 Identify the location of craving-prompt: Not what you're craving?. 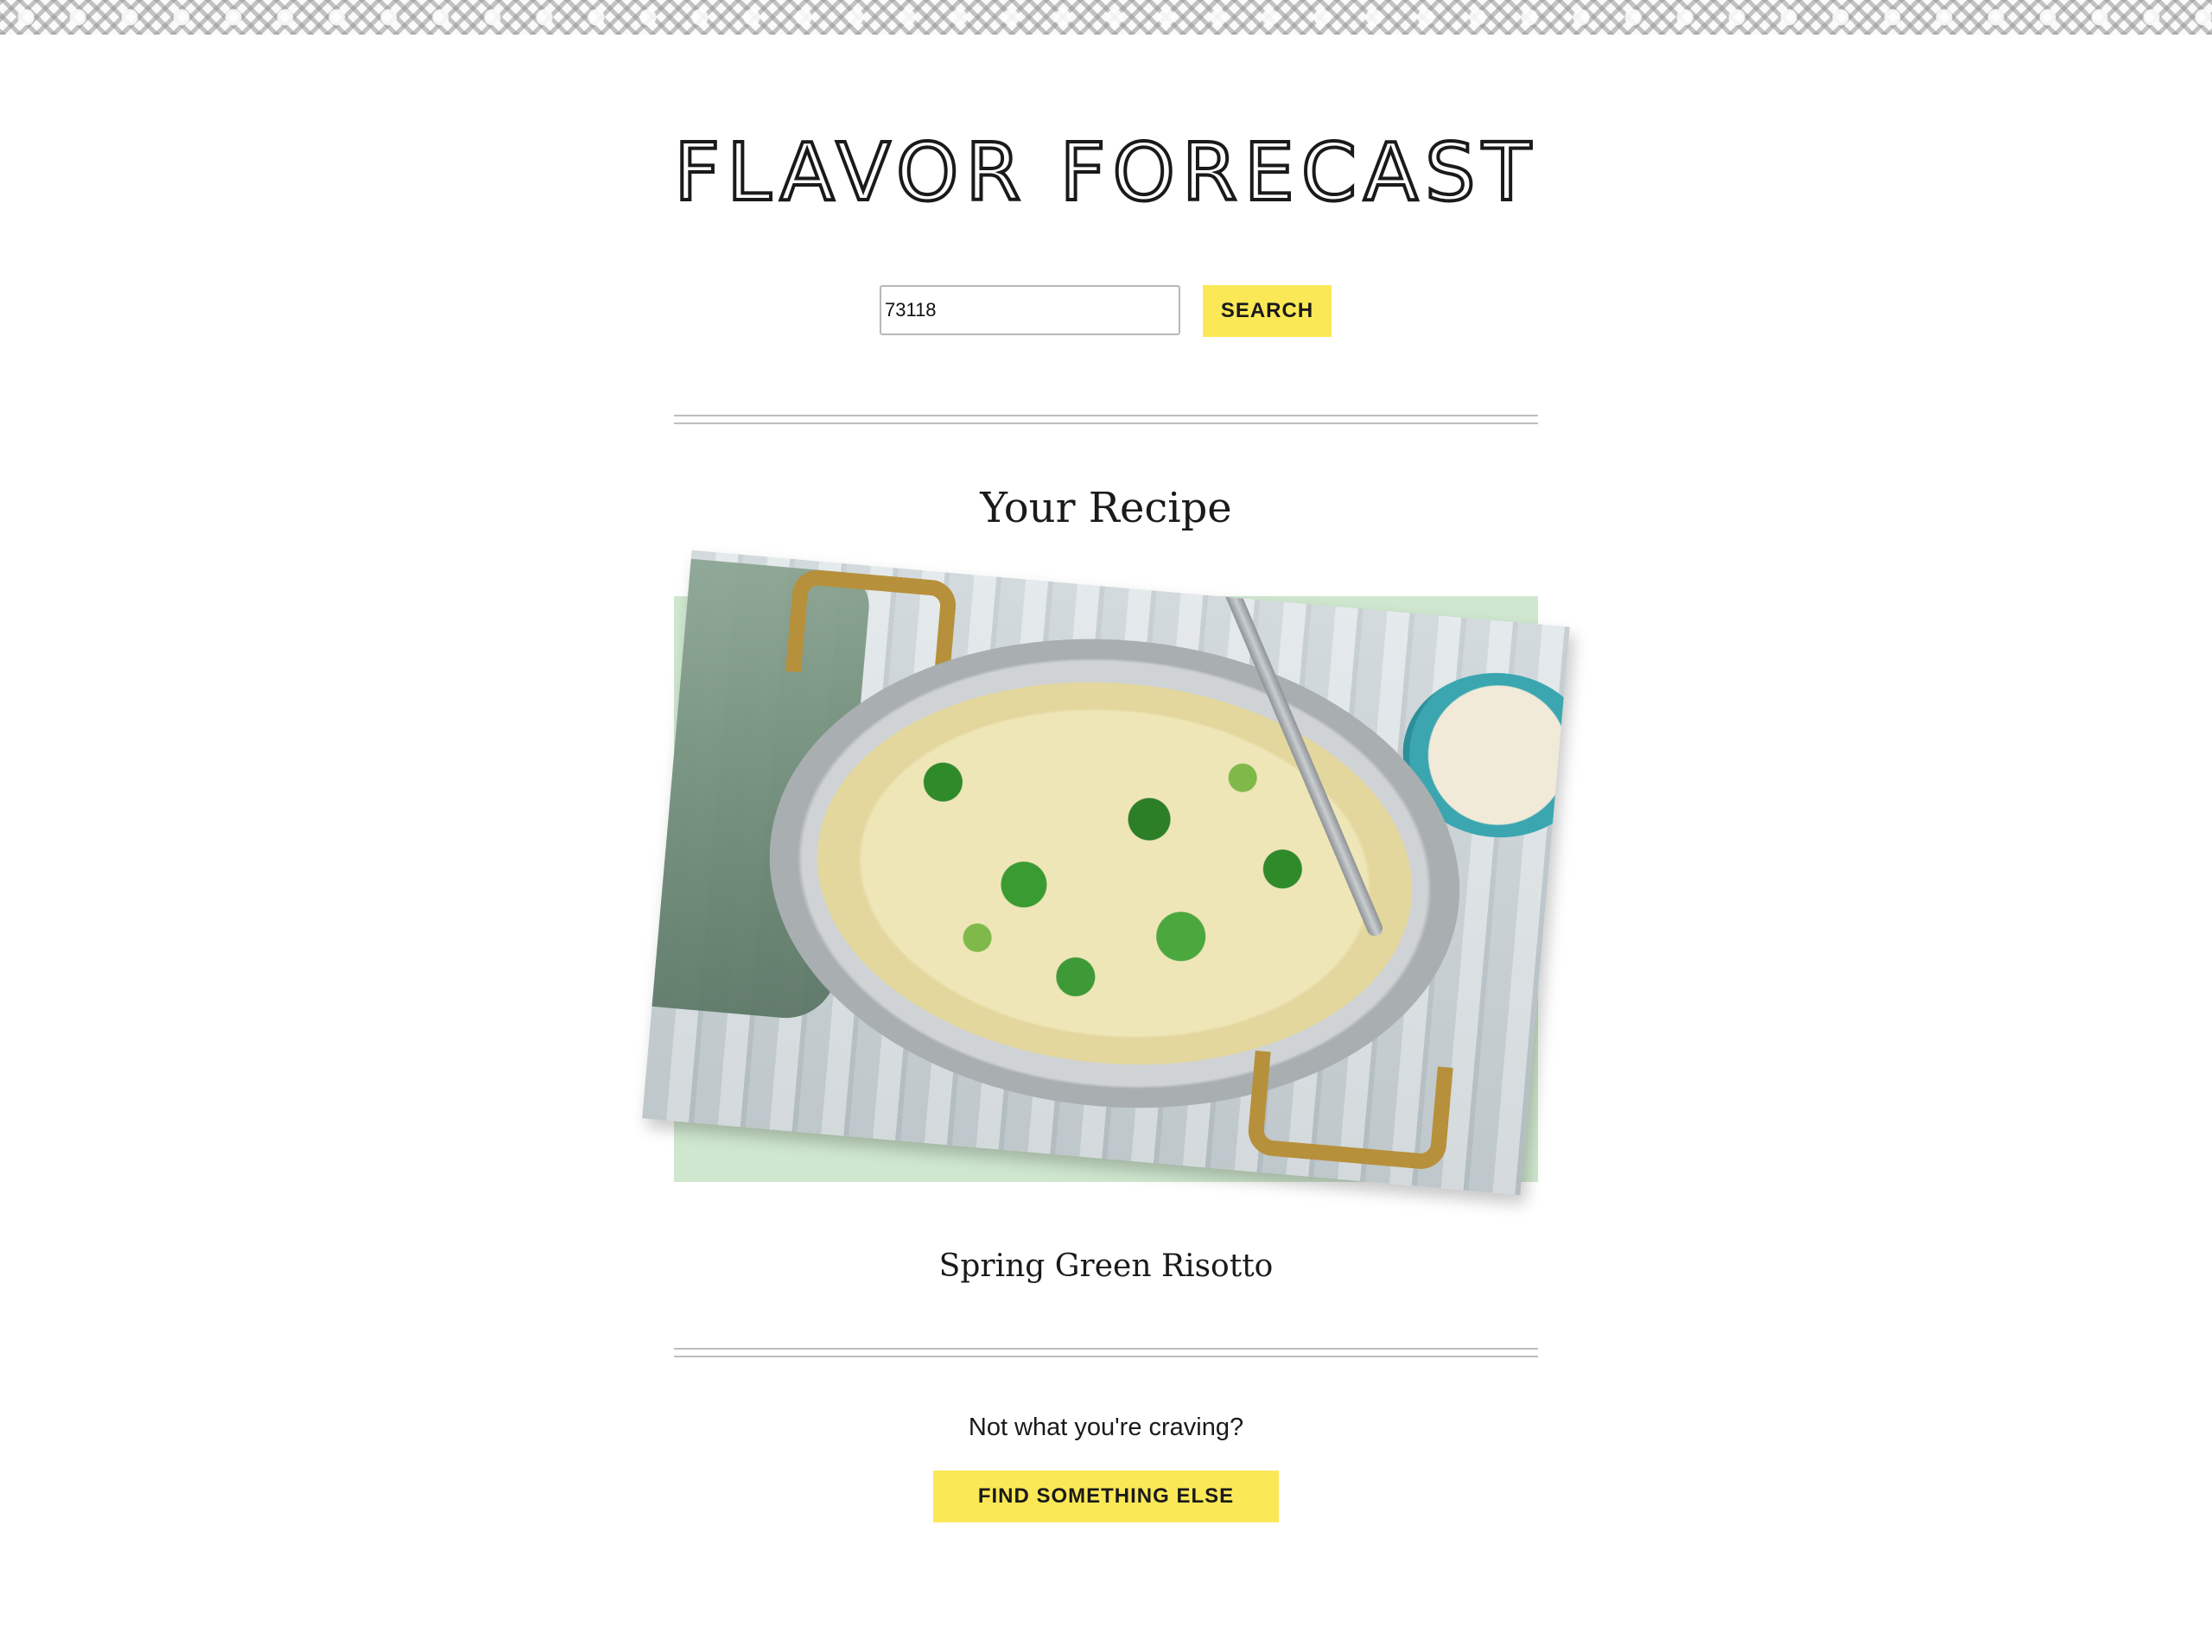
(1106, 1428).